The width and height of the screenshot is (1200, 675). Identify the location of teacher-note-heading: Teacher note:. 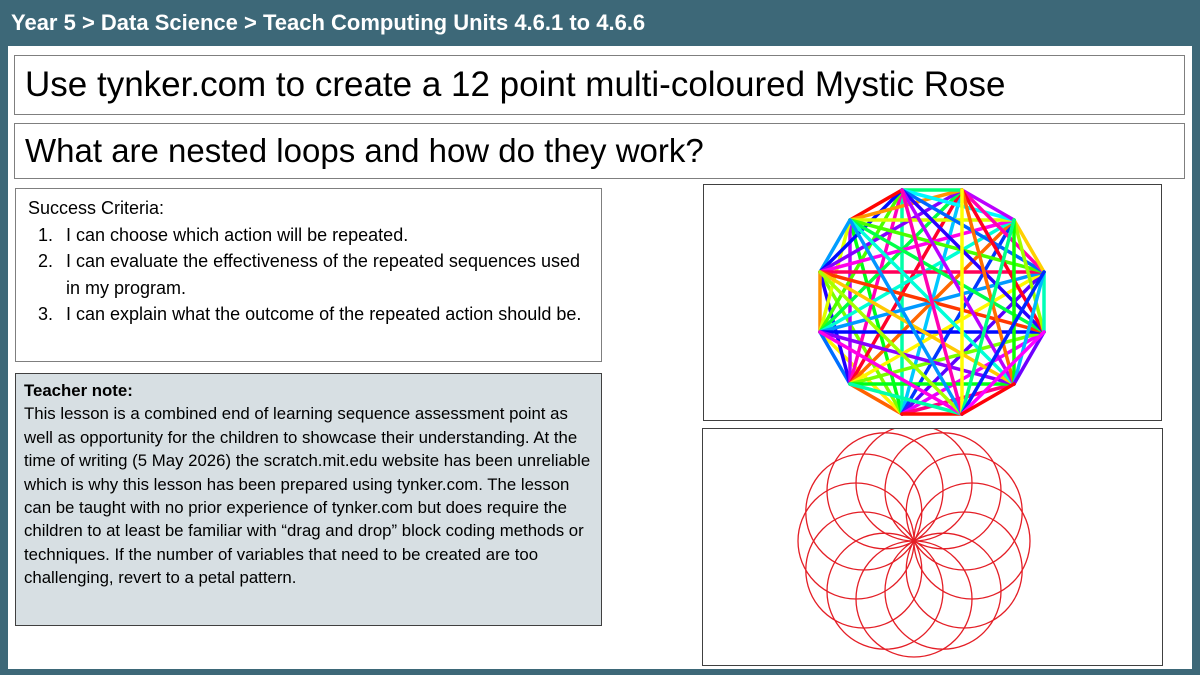
(78, 390).